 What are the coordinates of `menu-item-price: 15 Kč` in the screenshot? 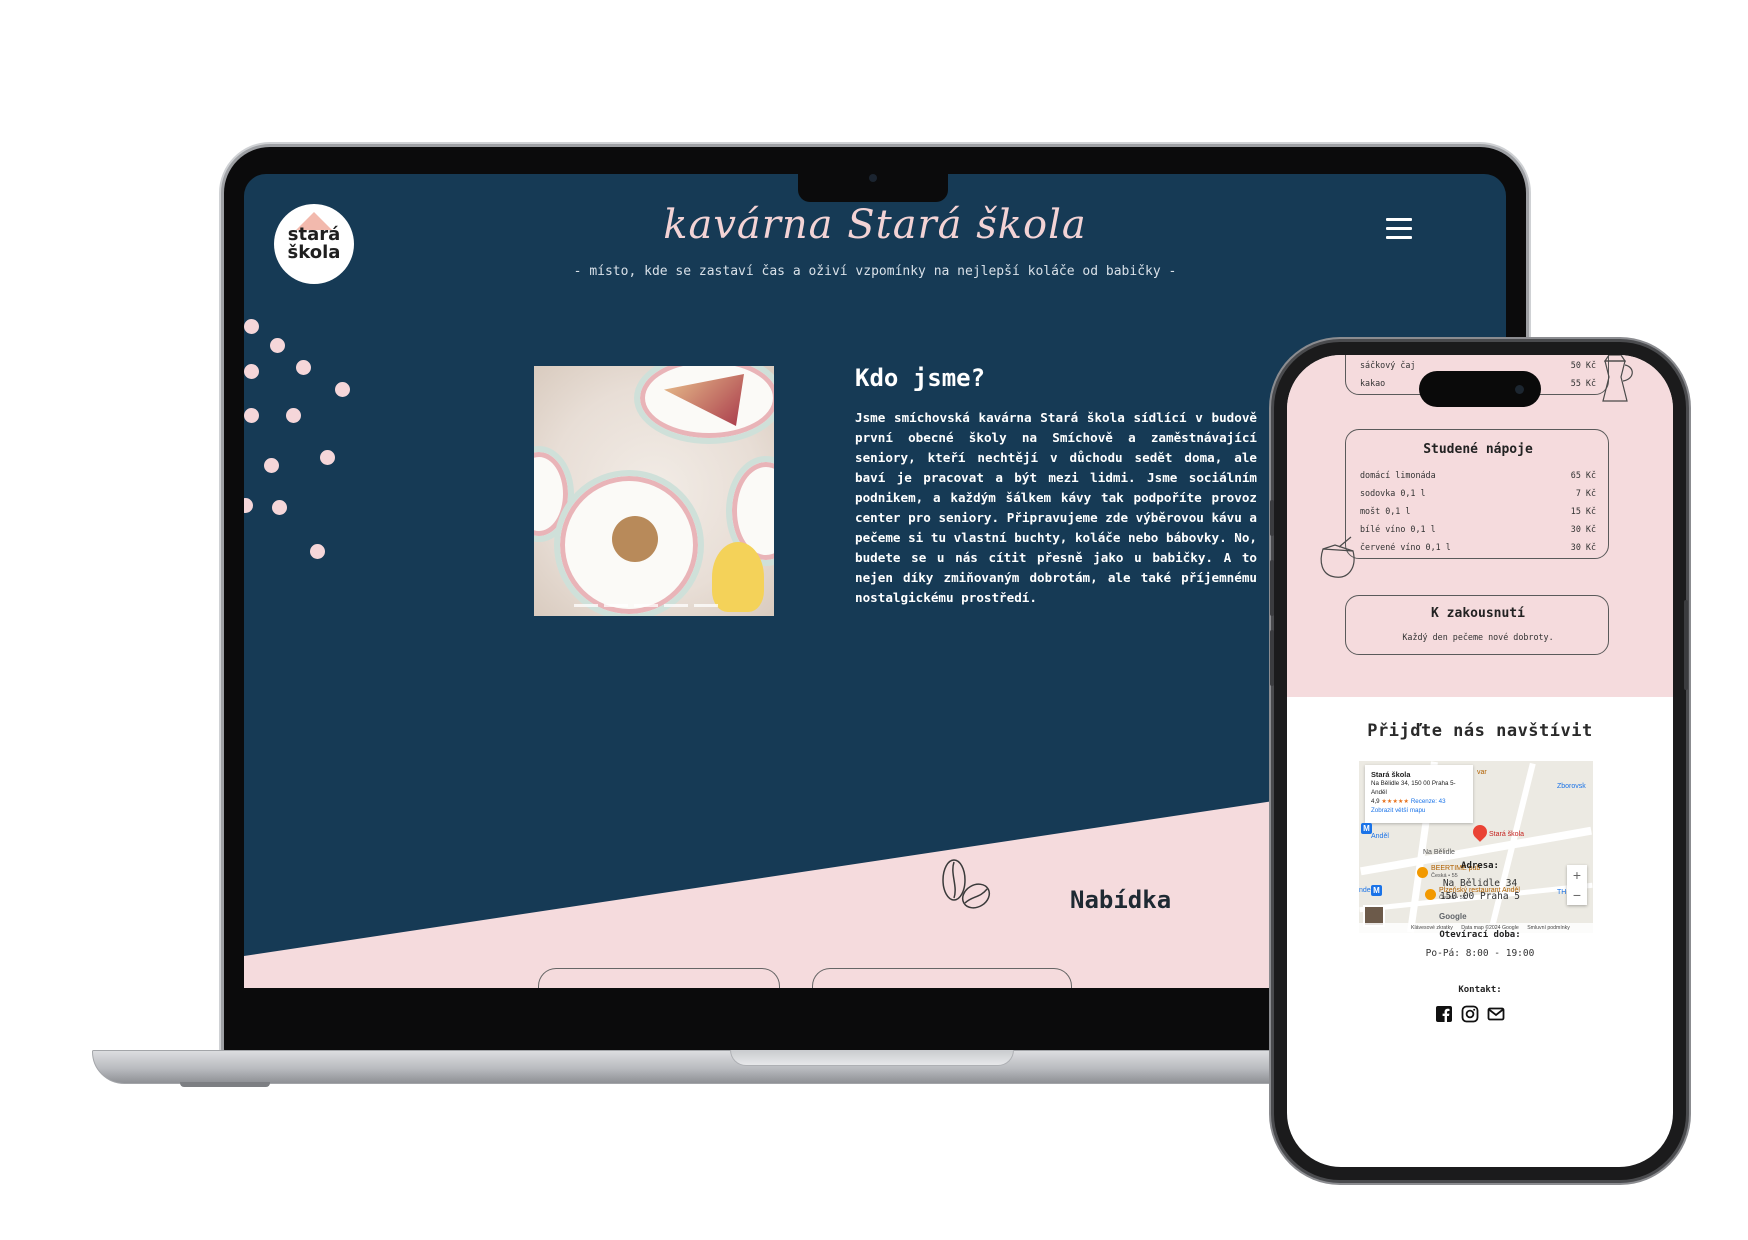 It's located at (1583, 511).